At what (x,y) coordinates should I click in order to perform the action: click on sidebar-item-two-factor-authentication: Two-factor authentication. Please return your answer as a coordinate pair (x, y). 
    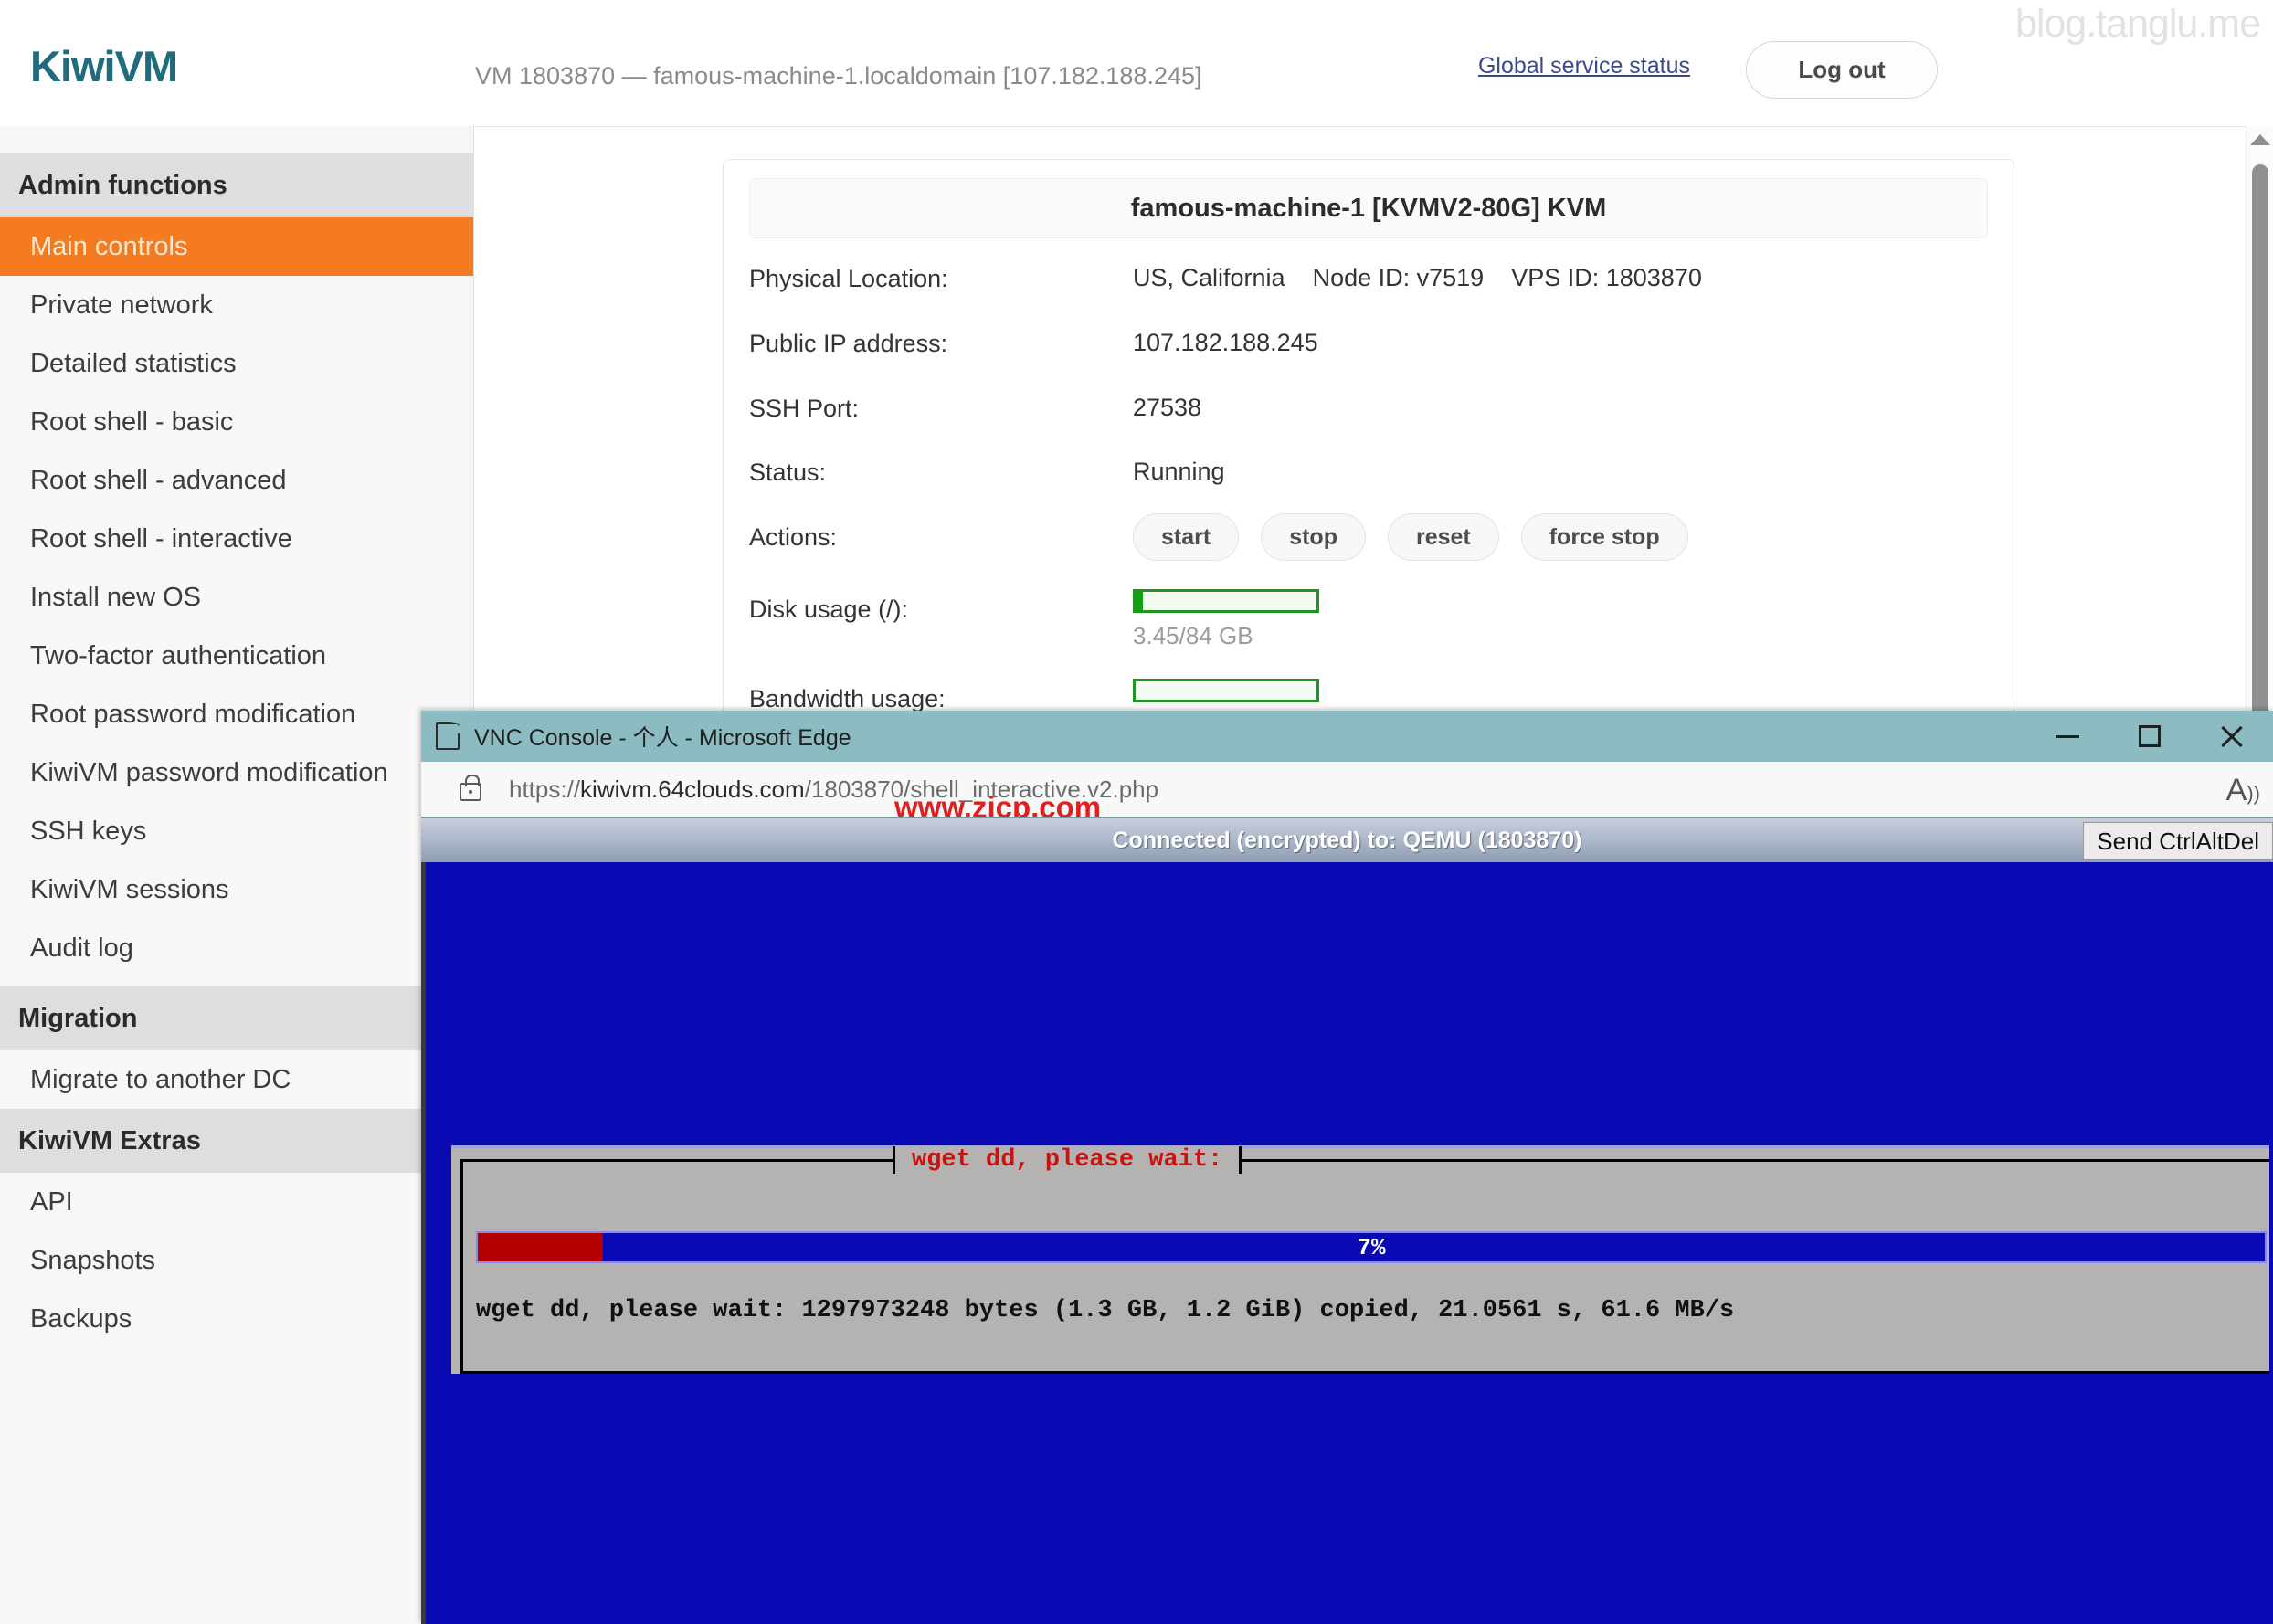
    Looking at the image, I should click on (236, 656).